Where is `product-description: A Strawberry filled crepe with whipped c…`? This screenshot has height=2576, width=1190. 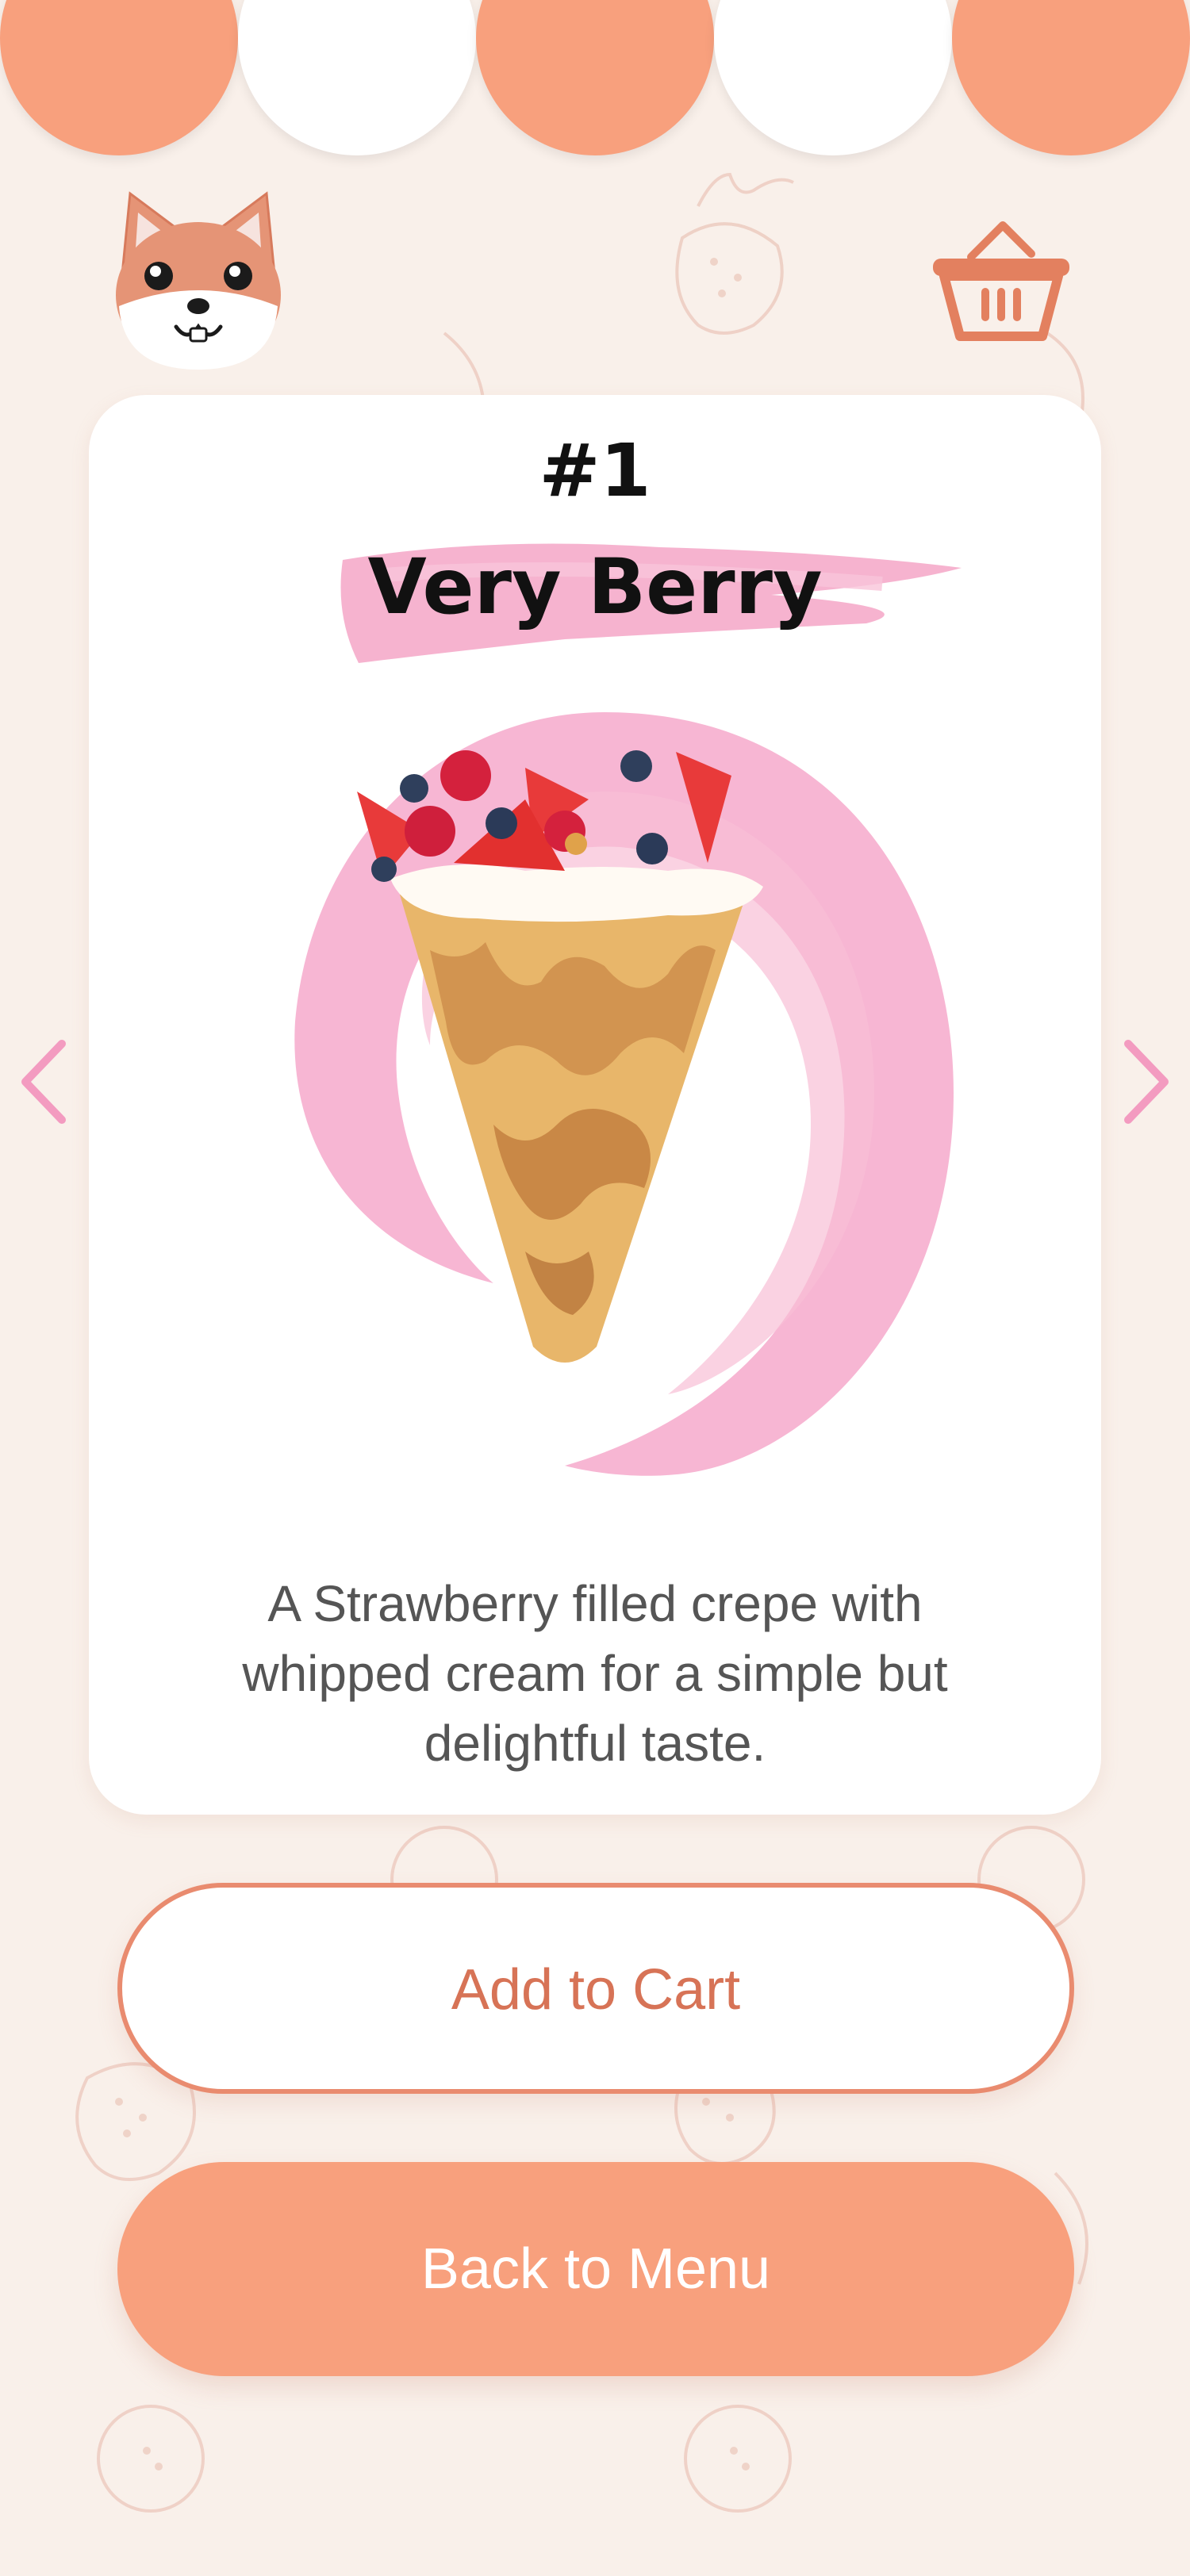
product-description: A Strawberry filled crepe with whipped c… is located at coordinates (595, 1674).